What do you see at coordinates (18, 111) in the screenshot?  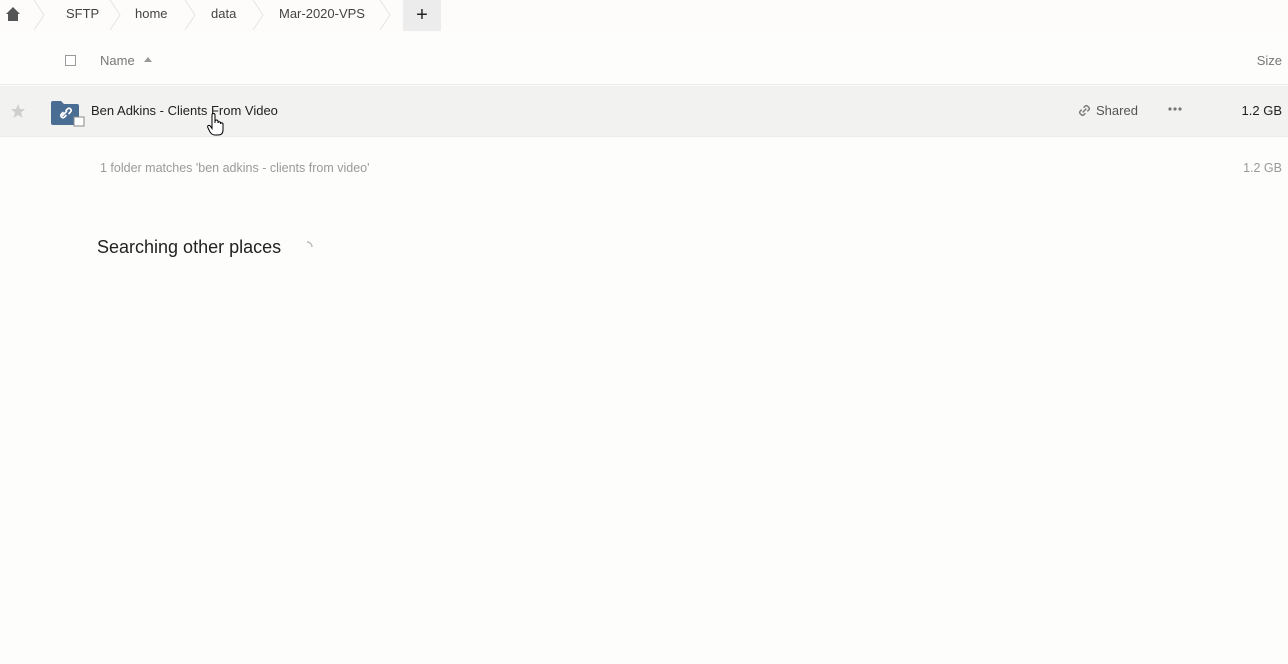 I see `star-icon` at bounding box center [18, 111].